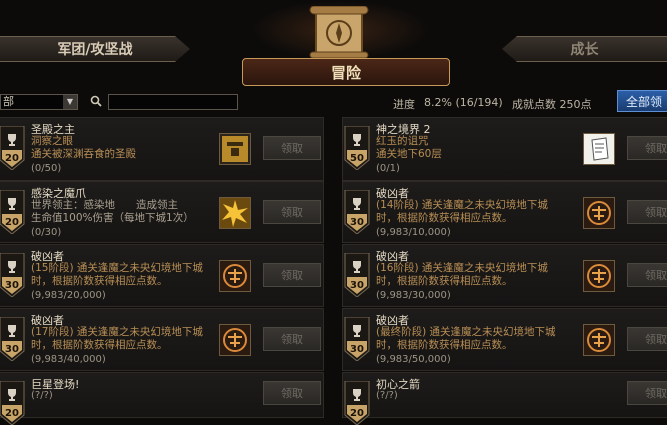  I want to click on tab-label: 冒险, so click(345, 72).